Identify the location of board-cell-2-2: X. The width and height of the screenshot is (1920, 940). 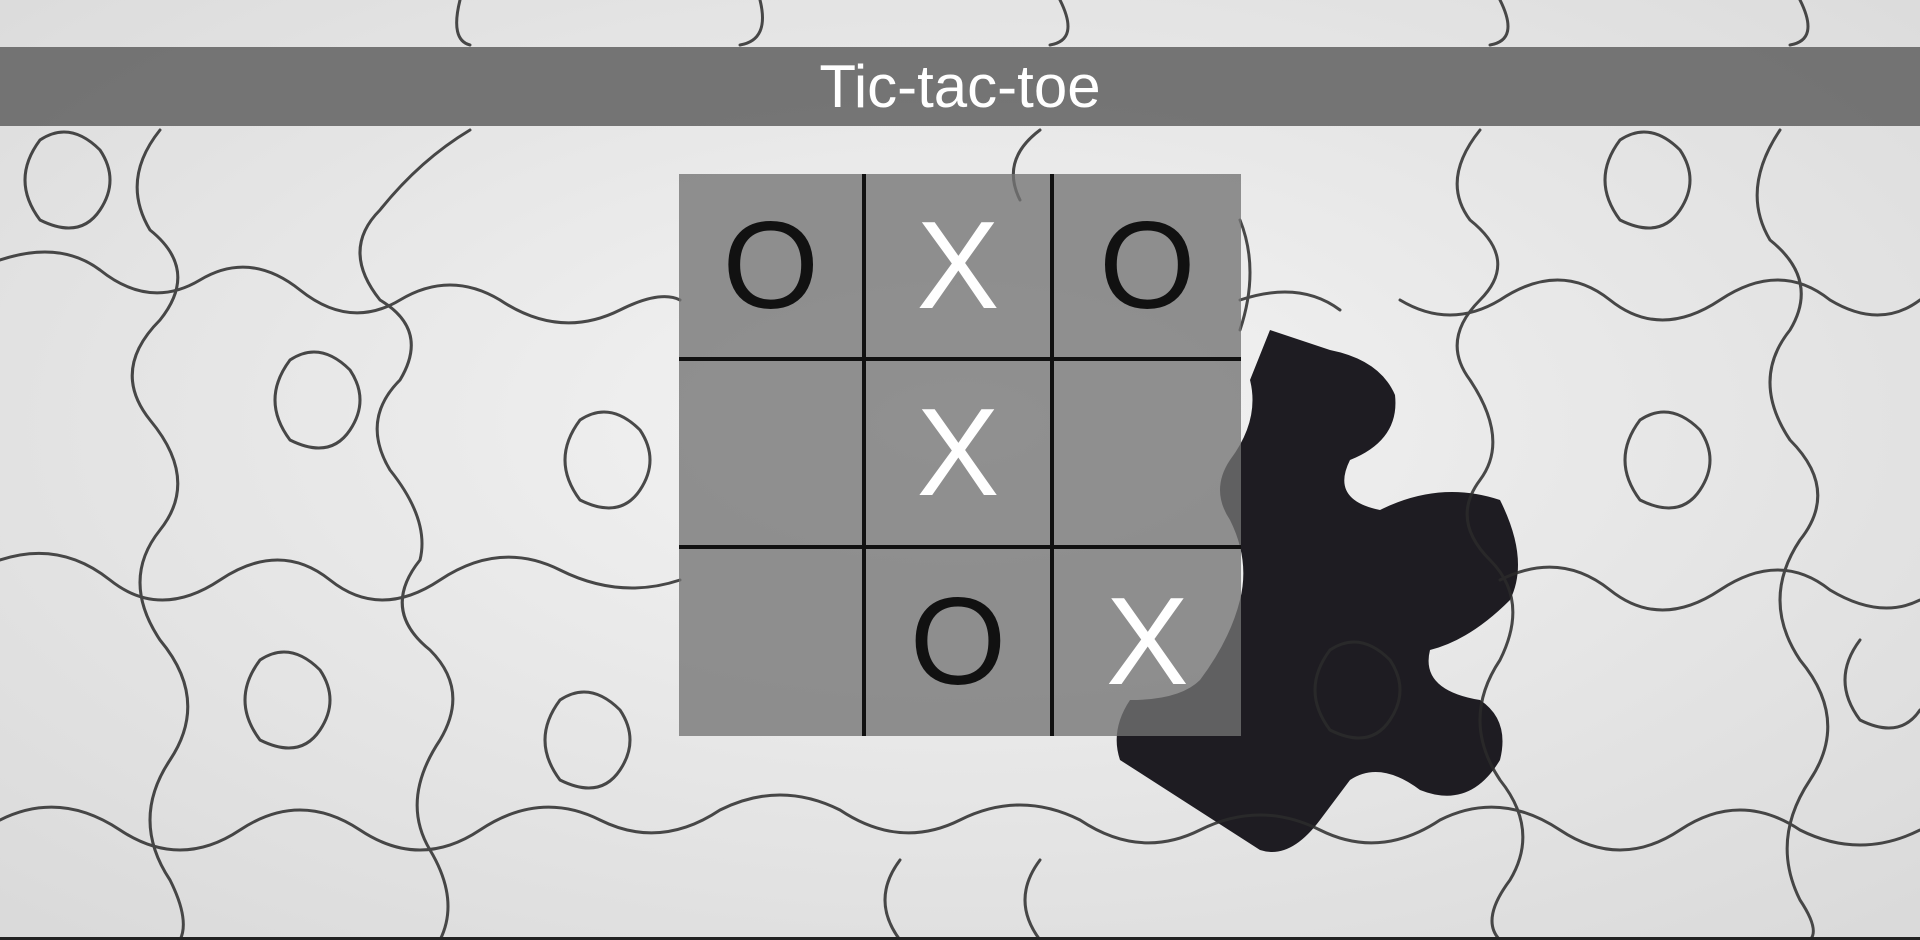
(1147, 642).